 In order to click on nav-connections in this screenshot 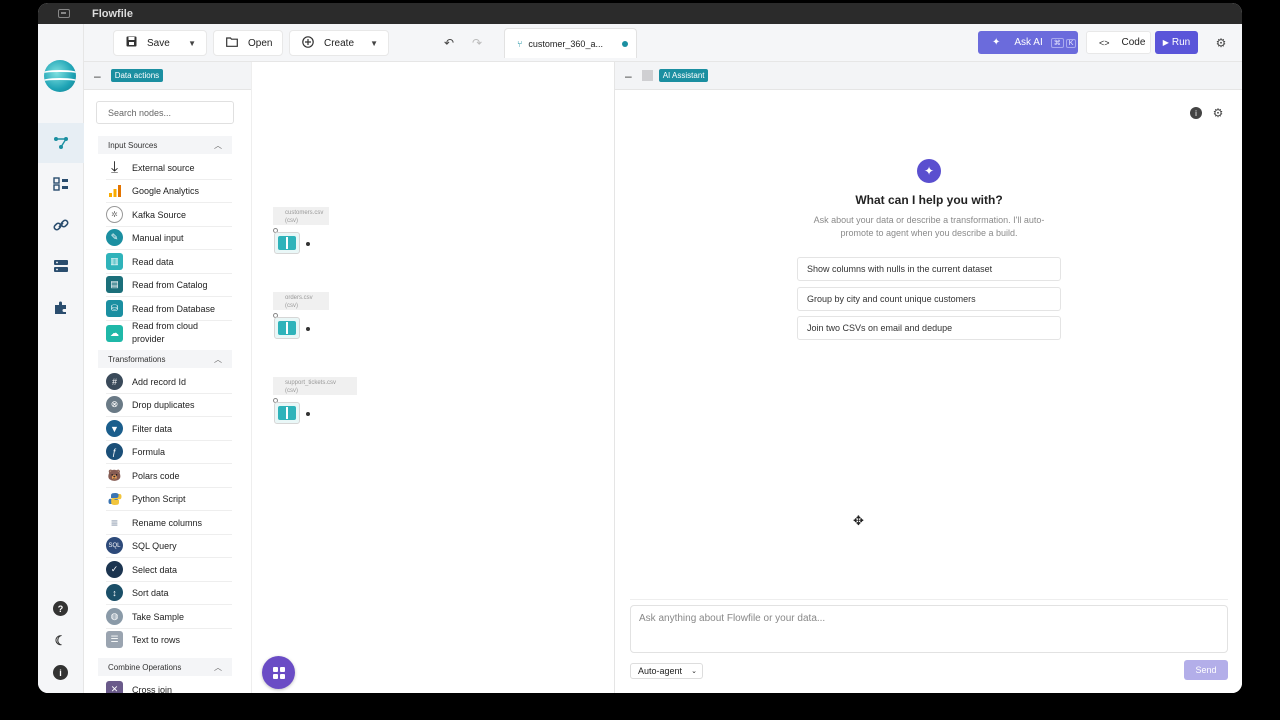, I will do `click(61, 225)`.